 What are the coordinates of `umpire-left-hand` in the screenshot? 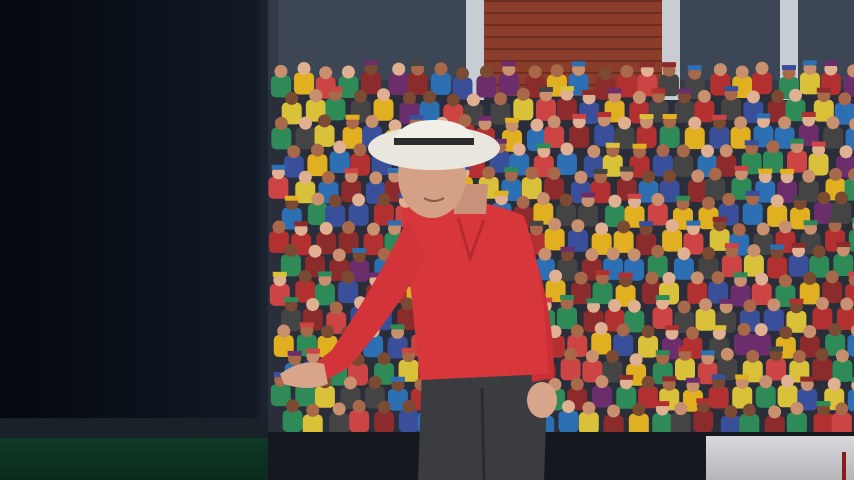 It's located at (304, 375).